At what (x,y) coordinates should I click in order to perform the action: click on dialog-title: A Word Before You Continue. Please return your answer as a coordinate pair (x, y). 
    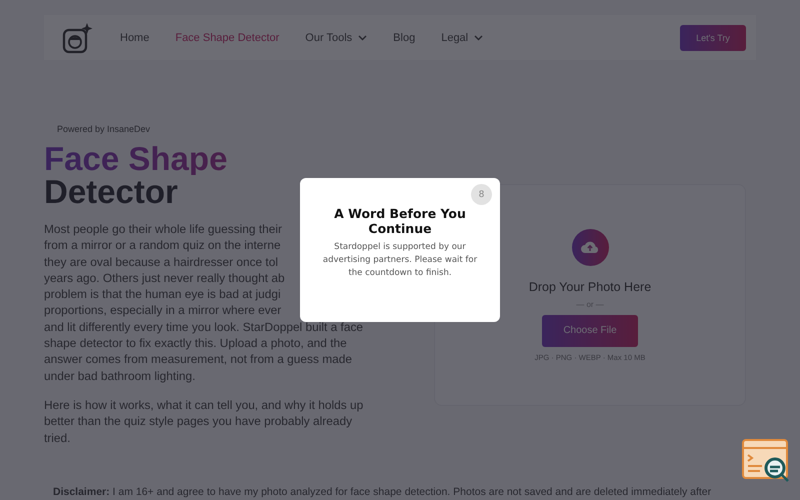
    Looking at the image, I should click on (400, 221).